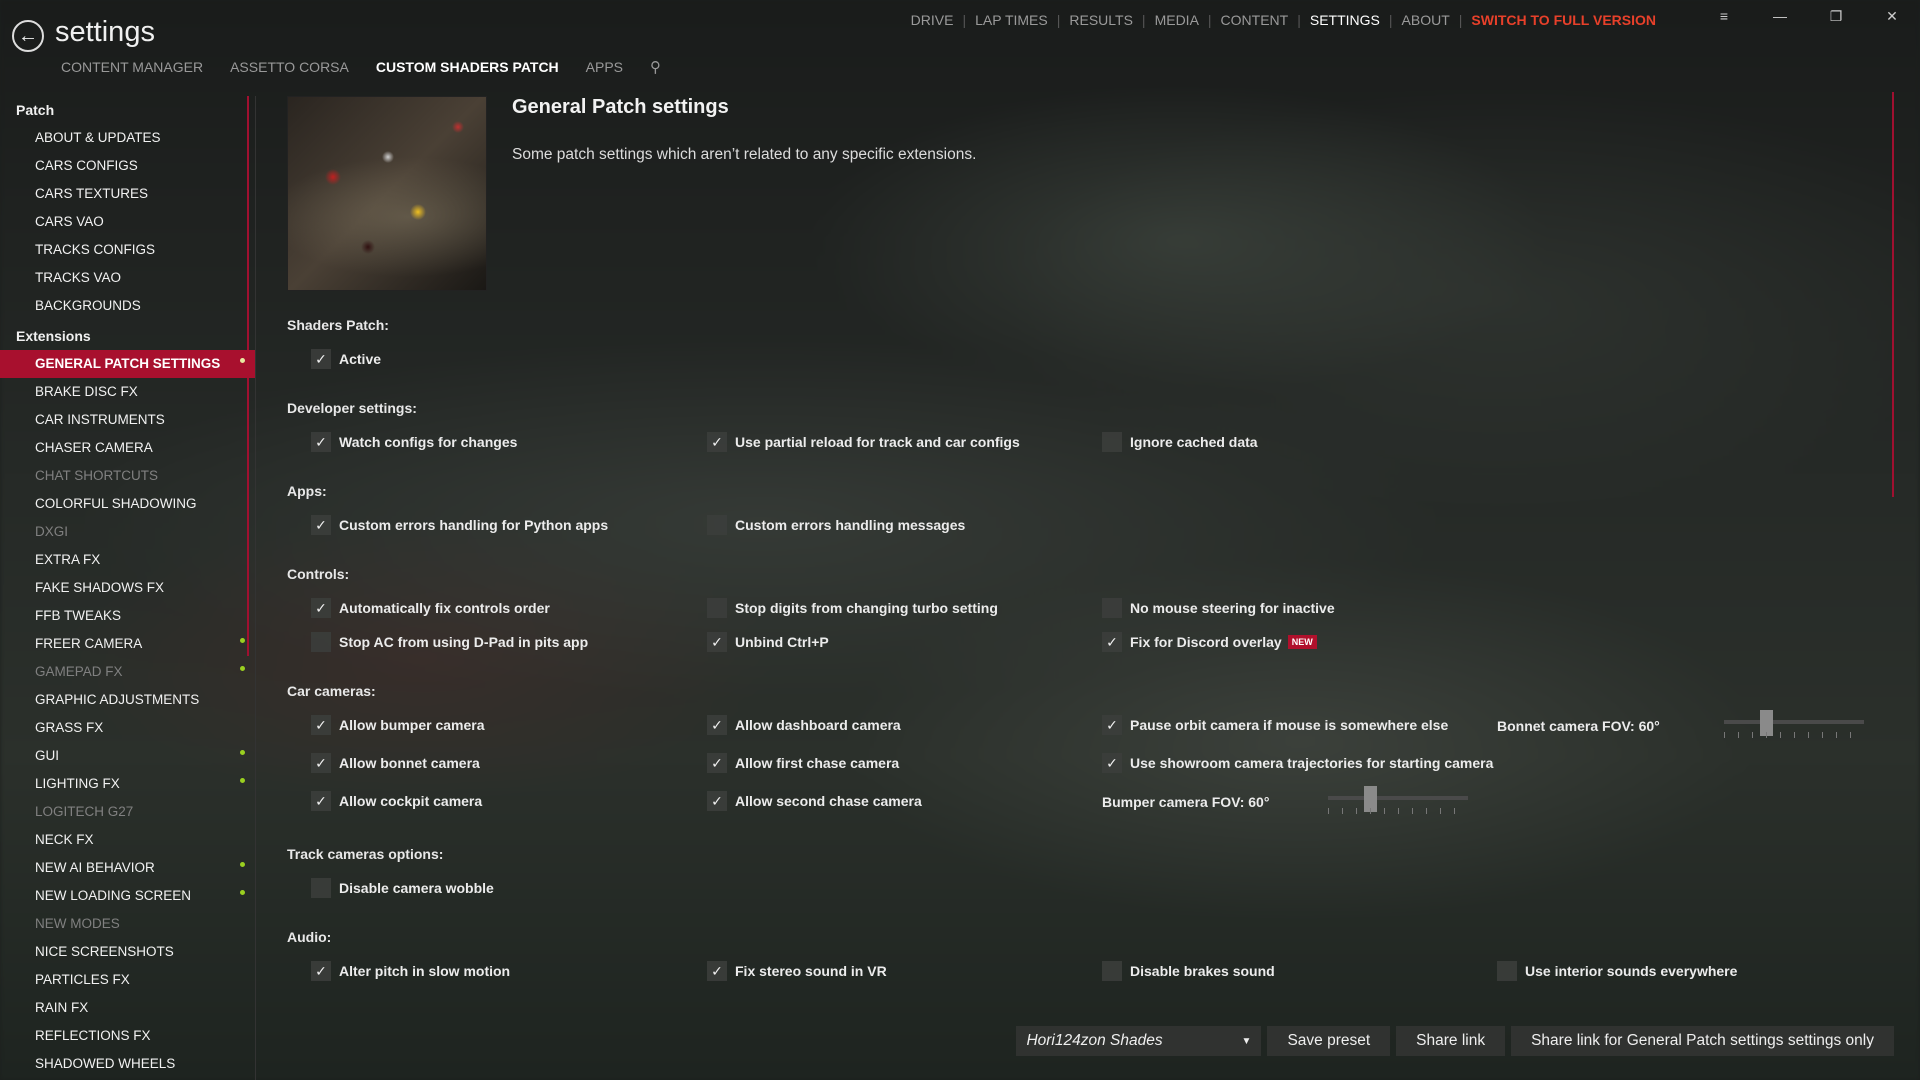  Describe the element at coordinates (127, 476) in the screenshot. I see `sidebar-item-chat-shortcuts: CHAT SHORTCUTS` at that location.